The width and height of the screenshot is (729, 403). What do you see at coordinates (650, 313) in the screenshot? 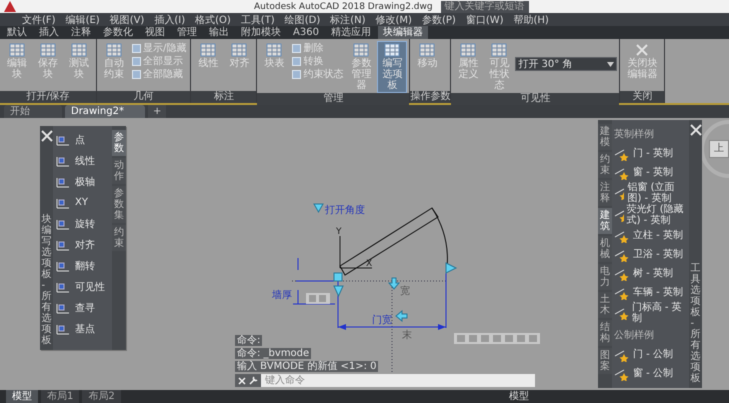
I see `palette-item: 门标高 - 英制` at bounding box center [650, 313].